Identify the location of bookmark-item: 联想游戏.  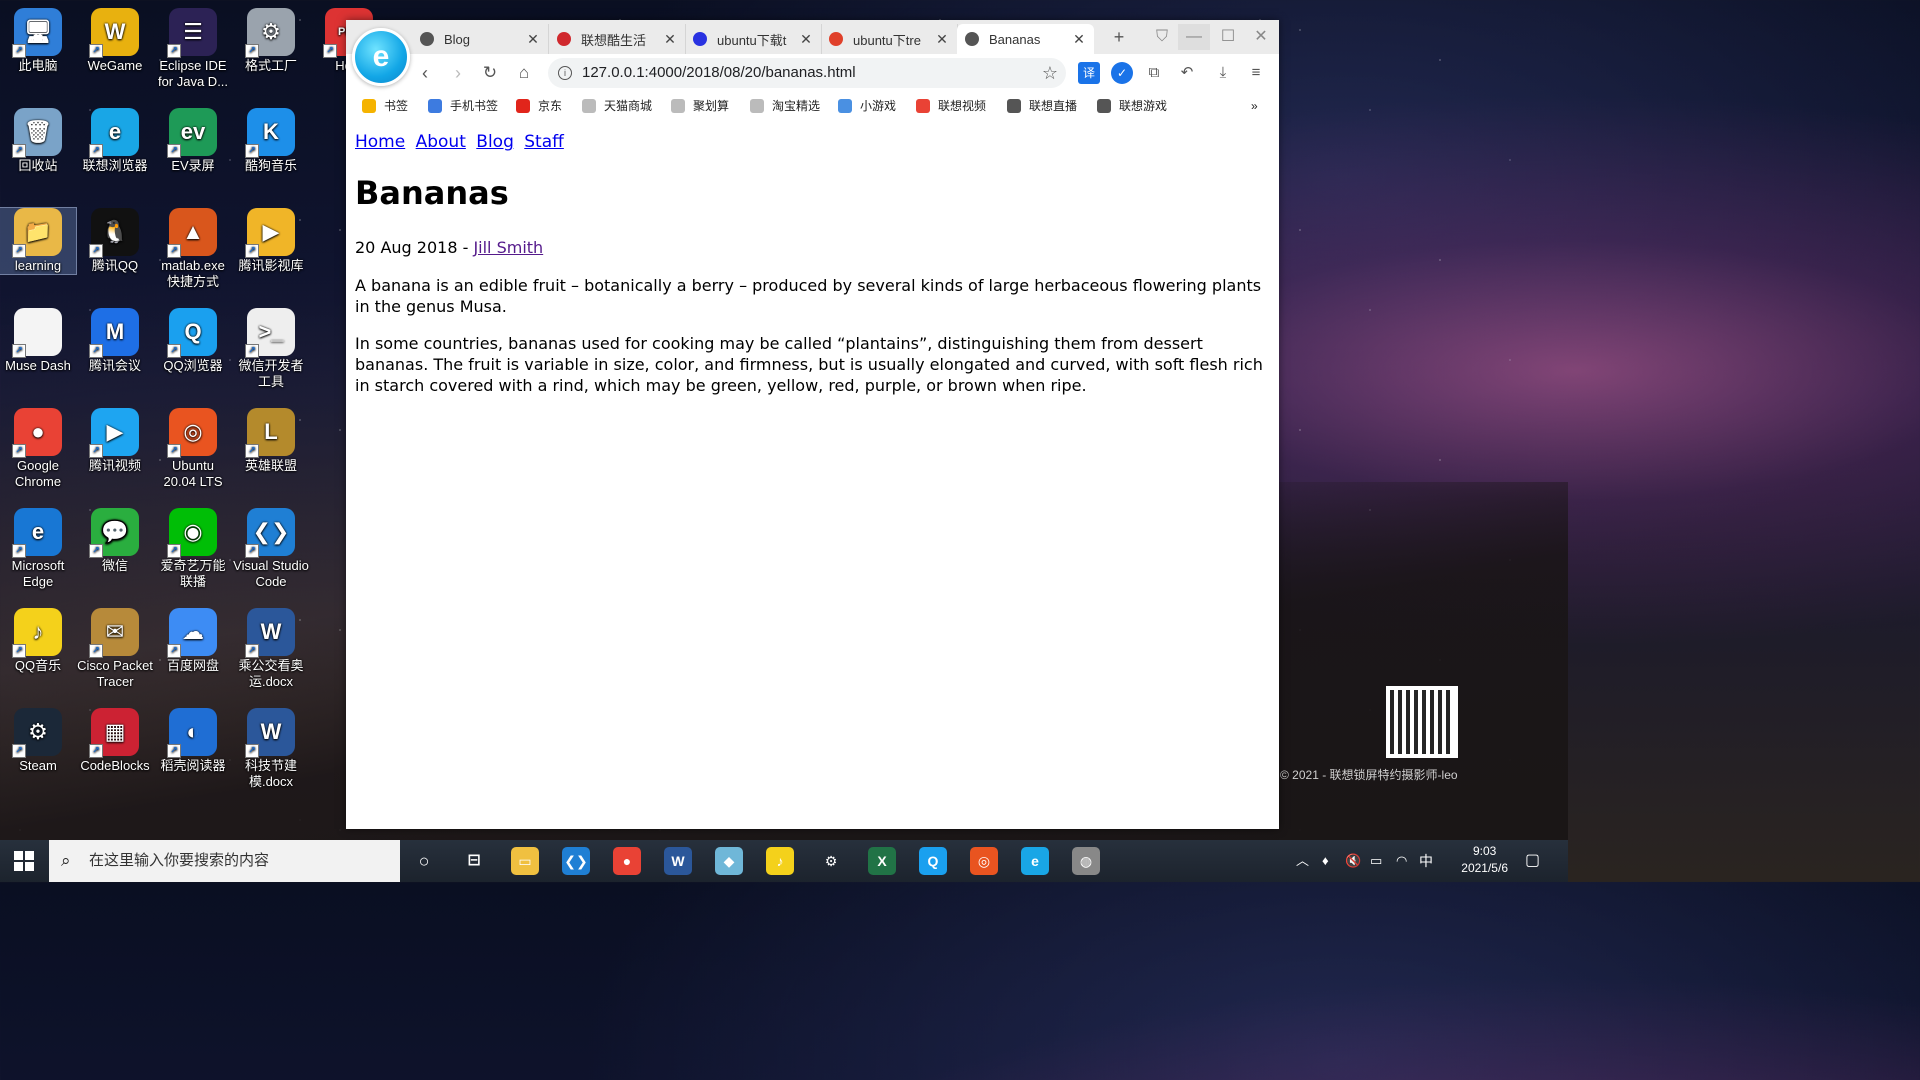
(1132, 106).